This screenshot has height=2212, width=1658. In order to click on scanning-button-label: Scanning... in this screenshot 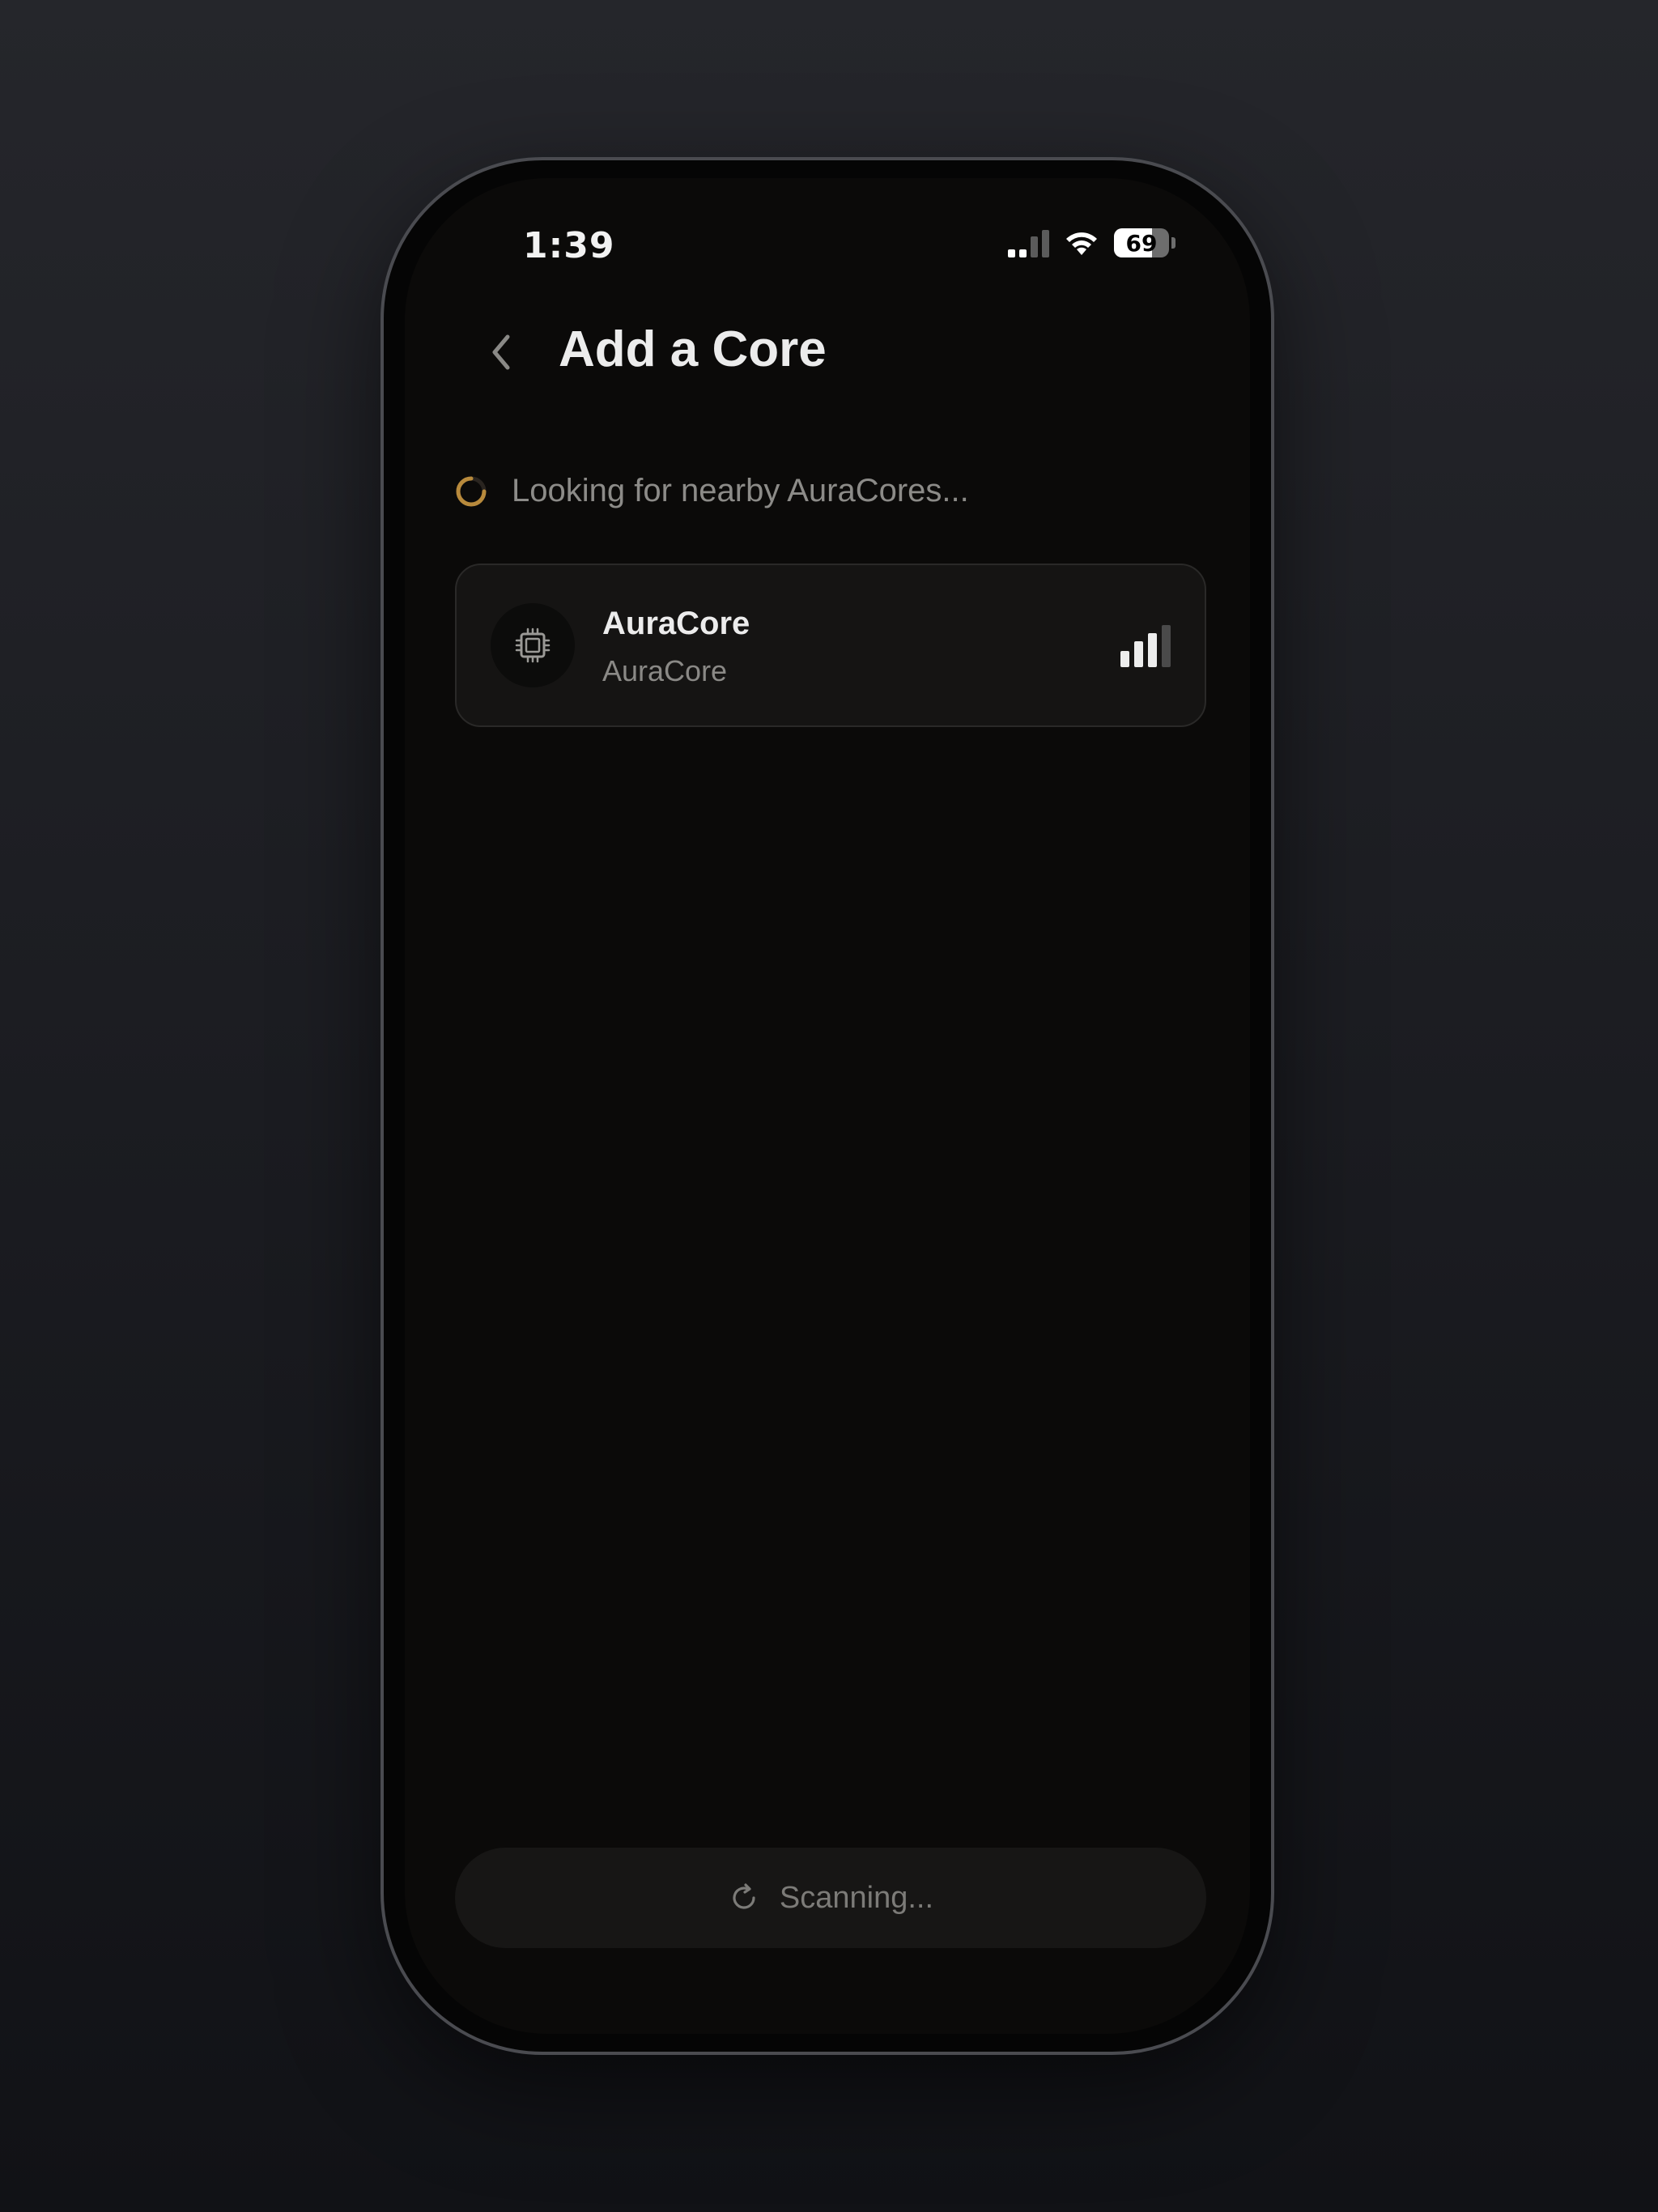, I will do `click(856, 1897)`.